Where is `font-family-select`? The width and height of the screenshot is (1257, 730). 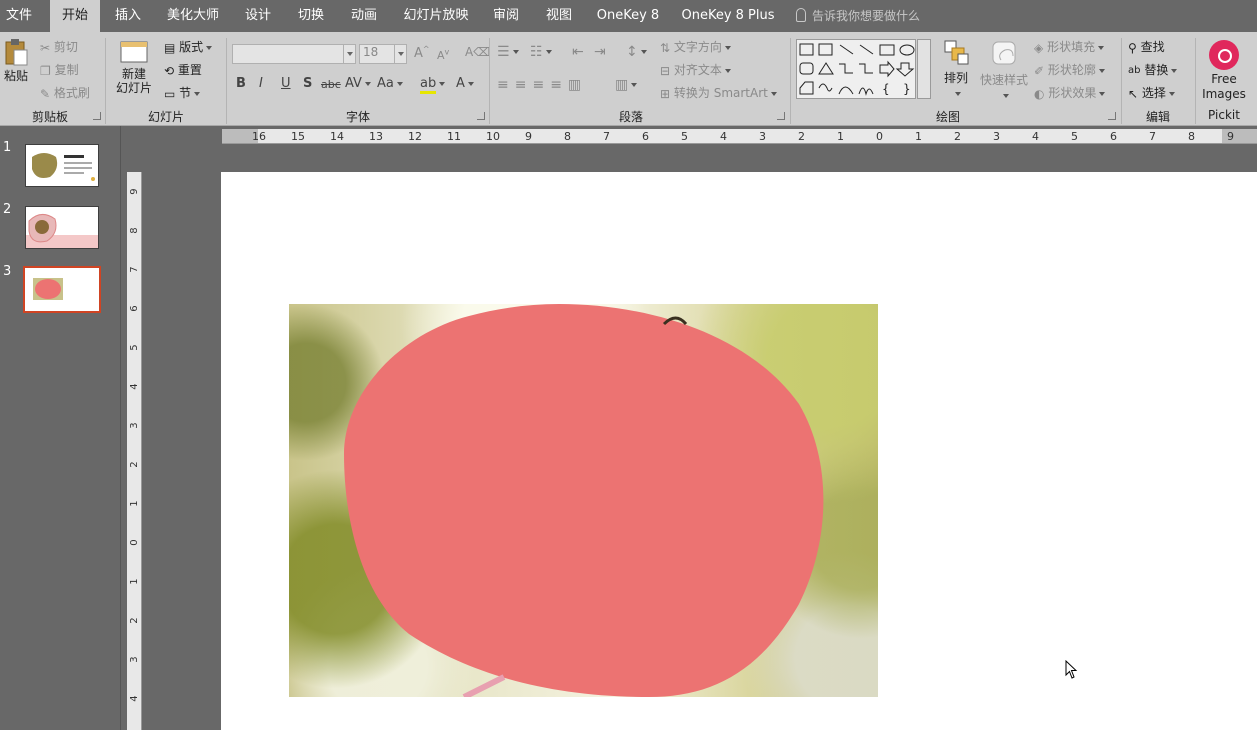 font-family-select is located at coordinates (294, 54).